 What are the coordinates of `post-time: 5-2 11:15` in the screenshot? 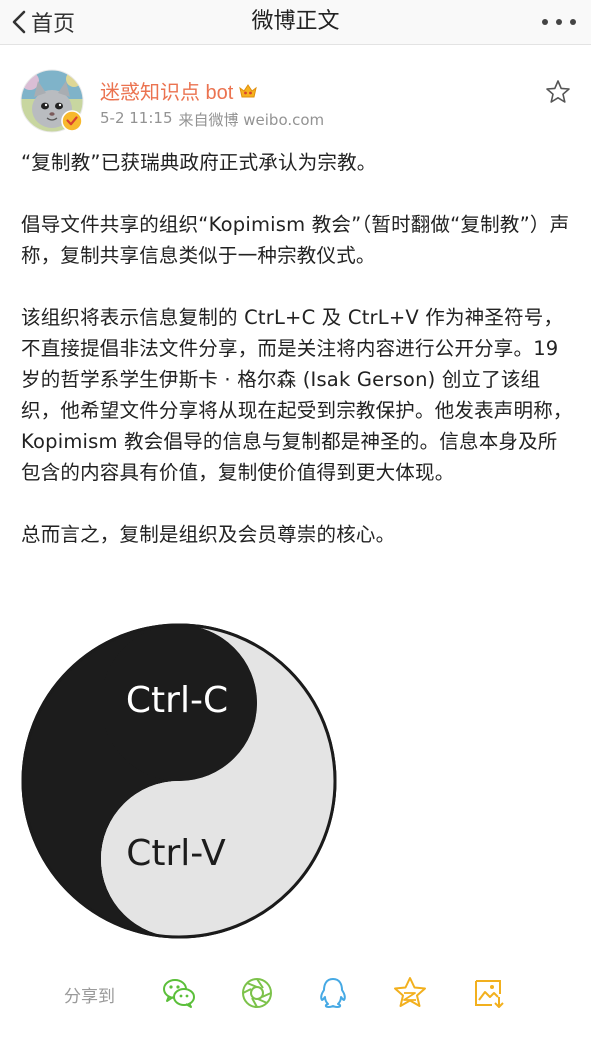 It's located at (136, 118).